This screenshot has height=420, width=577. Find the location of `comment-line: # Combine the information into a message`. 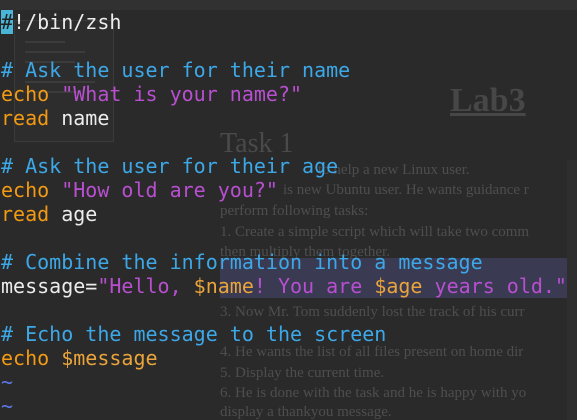

comment-line: # Combine the information into a message is located at coordinates (242, 262).